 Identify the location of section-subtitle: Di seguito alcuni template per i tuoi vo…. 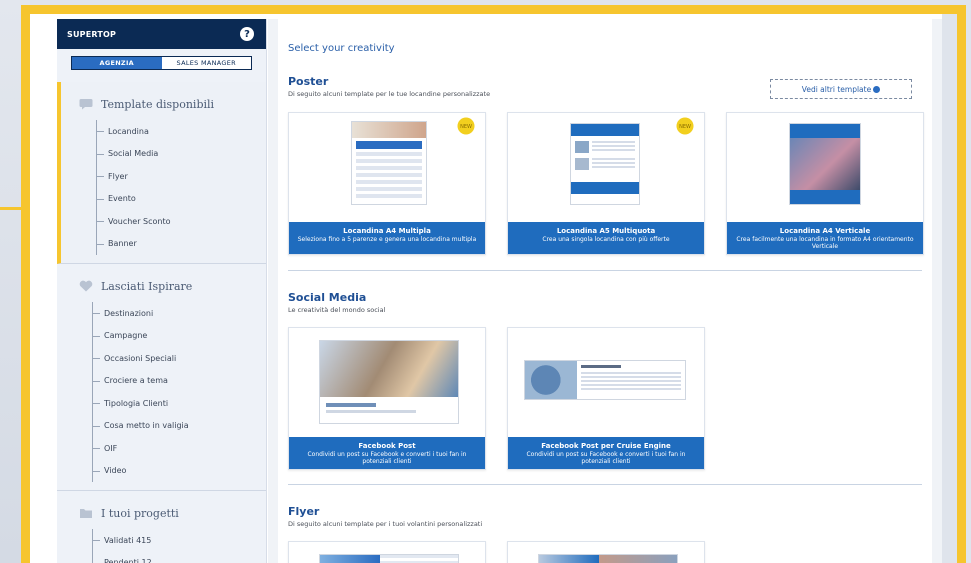
(385, 524).